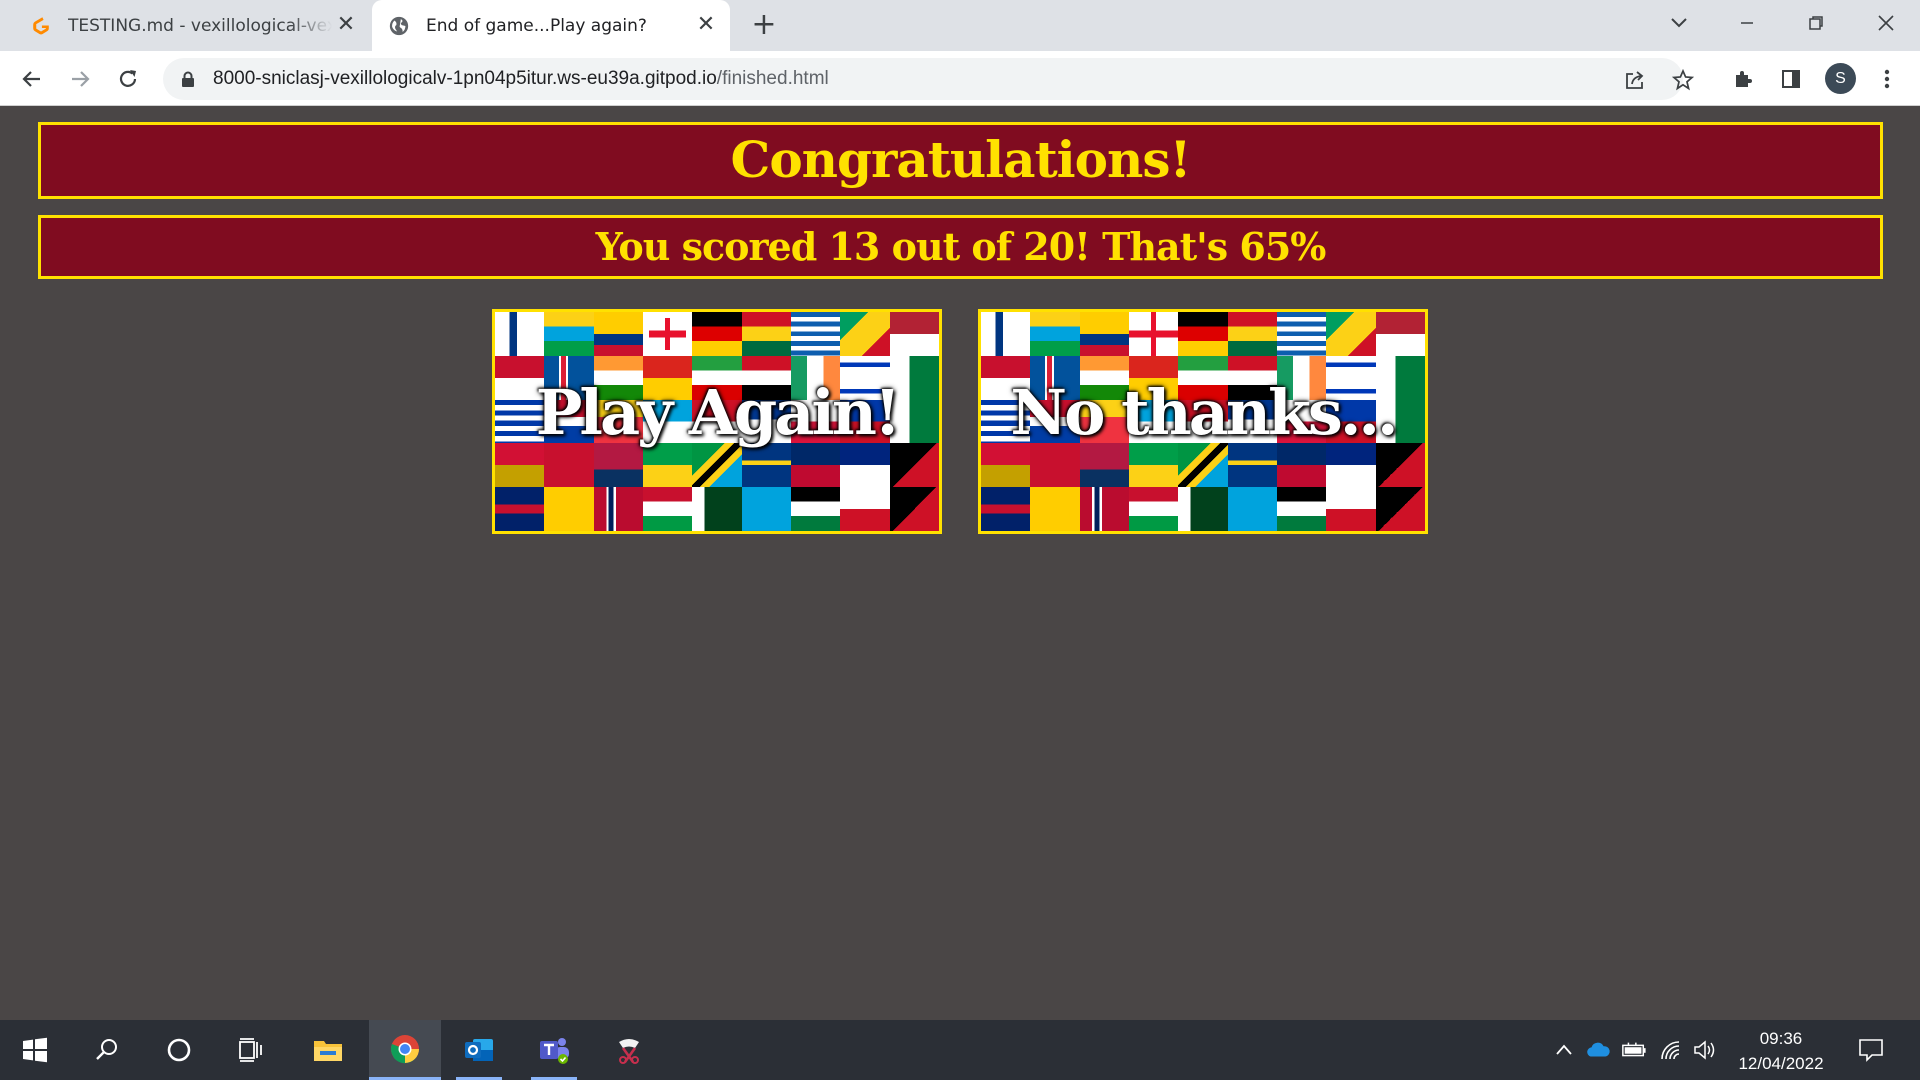 The image size is (1920, 1080). What do you see at coordinates (764, 25) in the screenshot?
I see `new-tab-button: +` at bounding box center [764, 25].